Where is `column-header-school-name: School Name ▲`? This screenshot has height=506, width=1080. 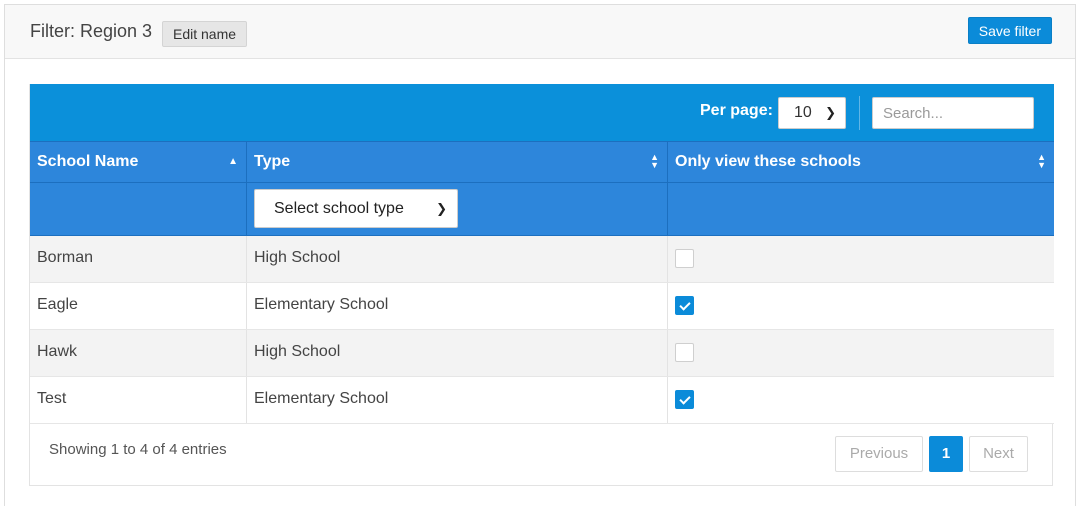 column-header-school-name: School Name ▲ is located at coordinates (138, 162).